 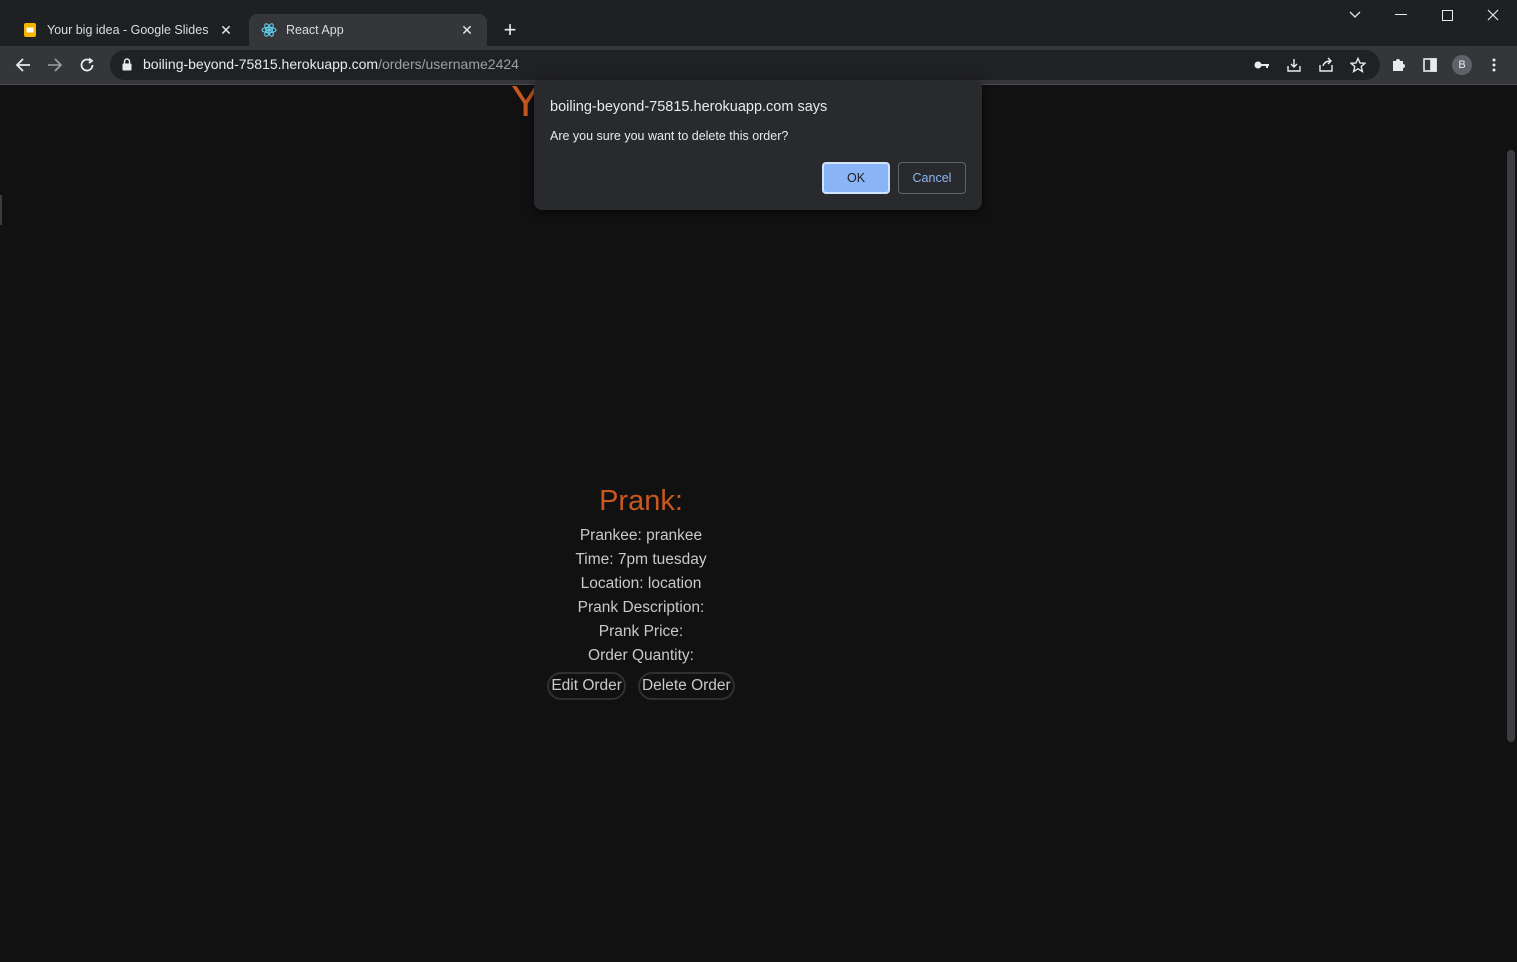 I want to click on prank-title: Prank:, so click(x=641, y=501).